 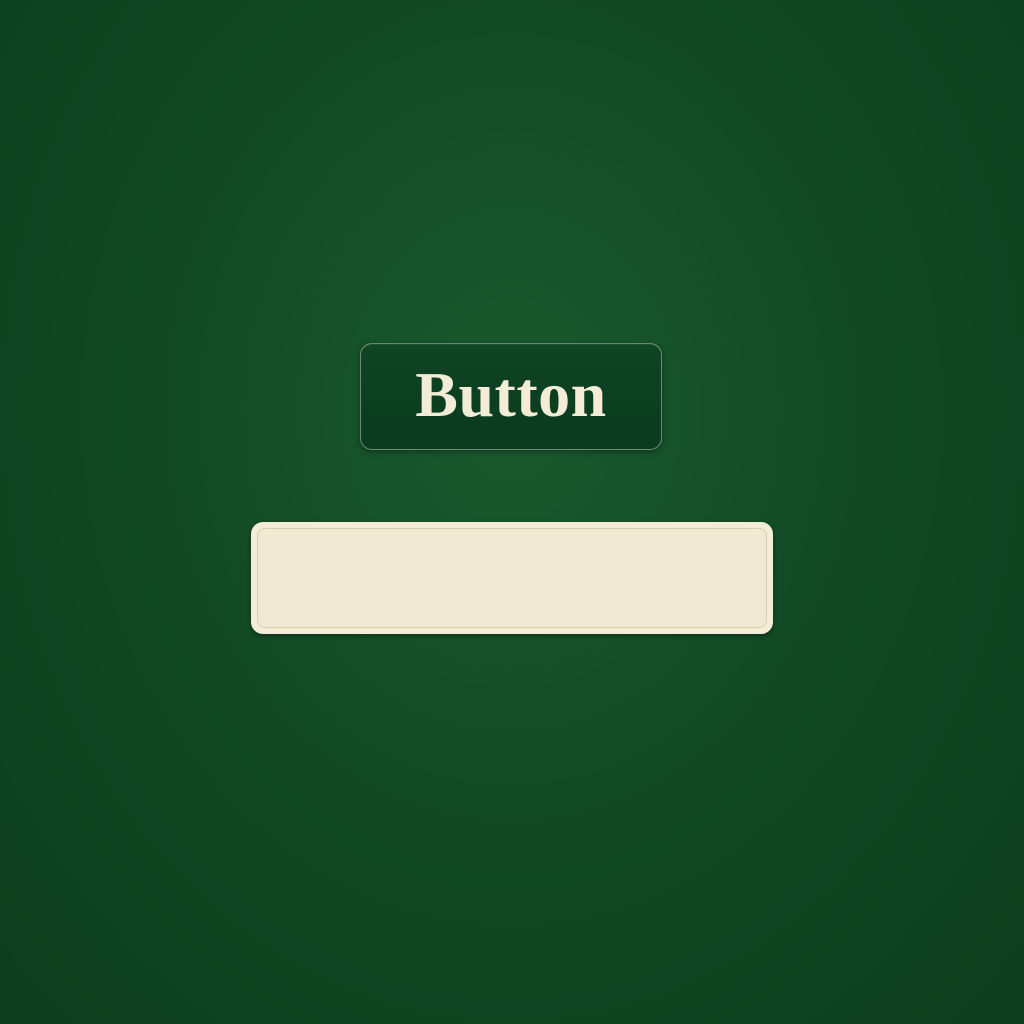 I want to click on text-field-frame, so click(x=512, y=578).